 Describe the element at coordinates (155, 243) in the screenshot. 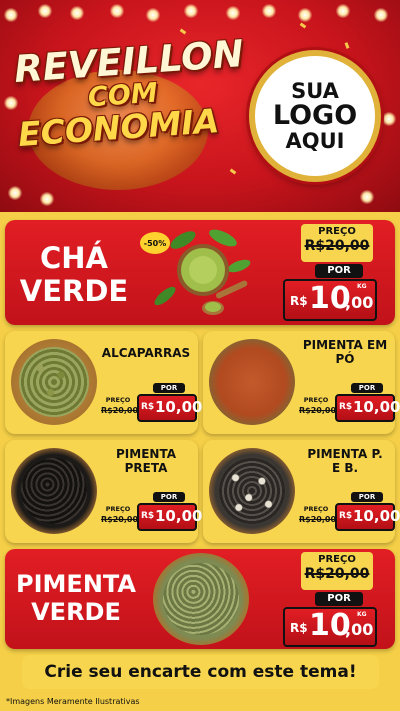

I see `discount-badge: -50%` at that location.